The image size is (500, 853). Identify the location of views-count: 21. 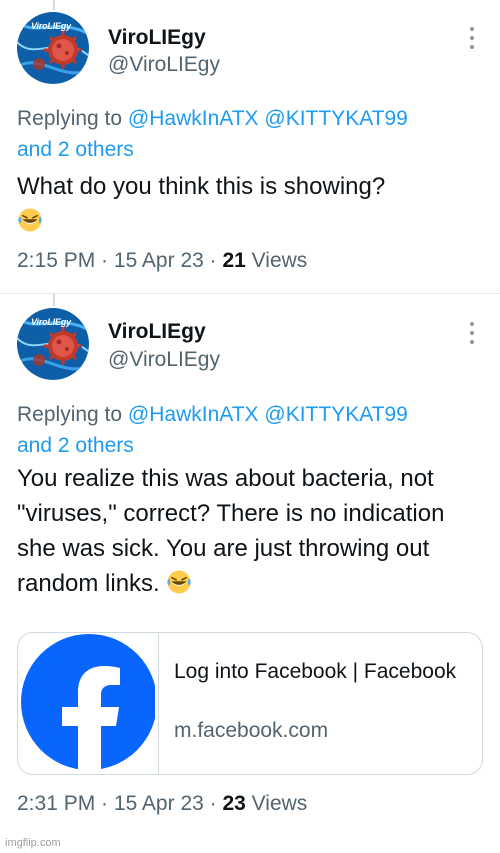
(234, 260).